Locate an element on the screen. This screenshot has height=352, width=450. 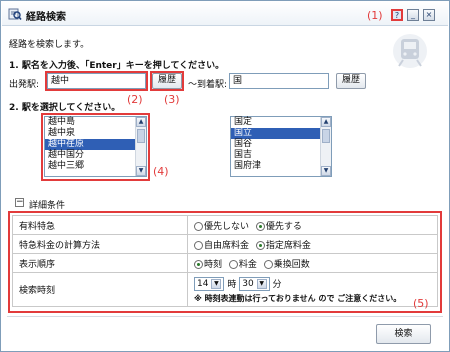
paid-priority-options: 優先しない 優先する is located at coordinates (312, 225).